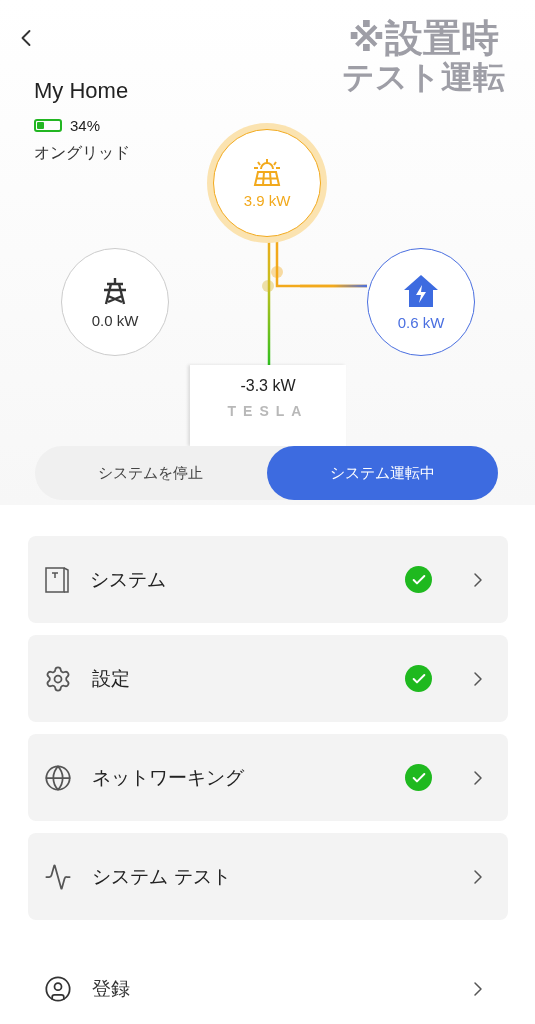  I want to click on annotation-text: テスト運転, so click(423, 77).